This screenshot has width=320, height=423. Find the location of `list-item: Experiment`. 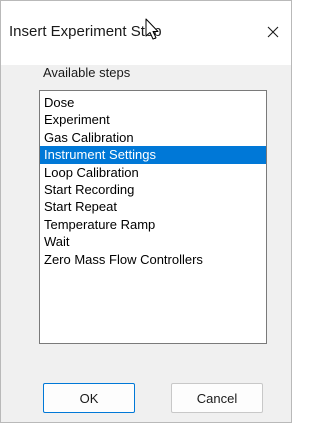

list-item: Experiment is located at coordinates (153, 119).